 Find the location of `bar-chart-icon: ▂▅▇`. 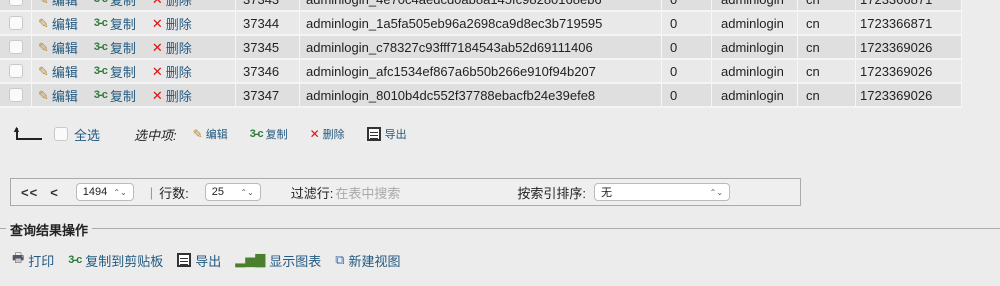

bar-chart-icon: ▂▅▇ is located at coordinates (250, 259).